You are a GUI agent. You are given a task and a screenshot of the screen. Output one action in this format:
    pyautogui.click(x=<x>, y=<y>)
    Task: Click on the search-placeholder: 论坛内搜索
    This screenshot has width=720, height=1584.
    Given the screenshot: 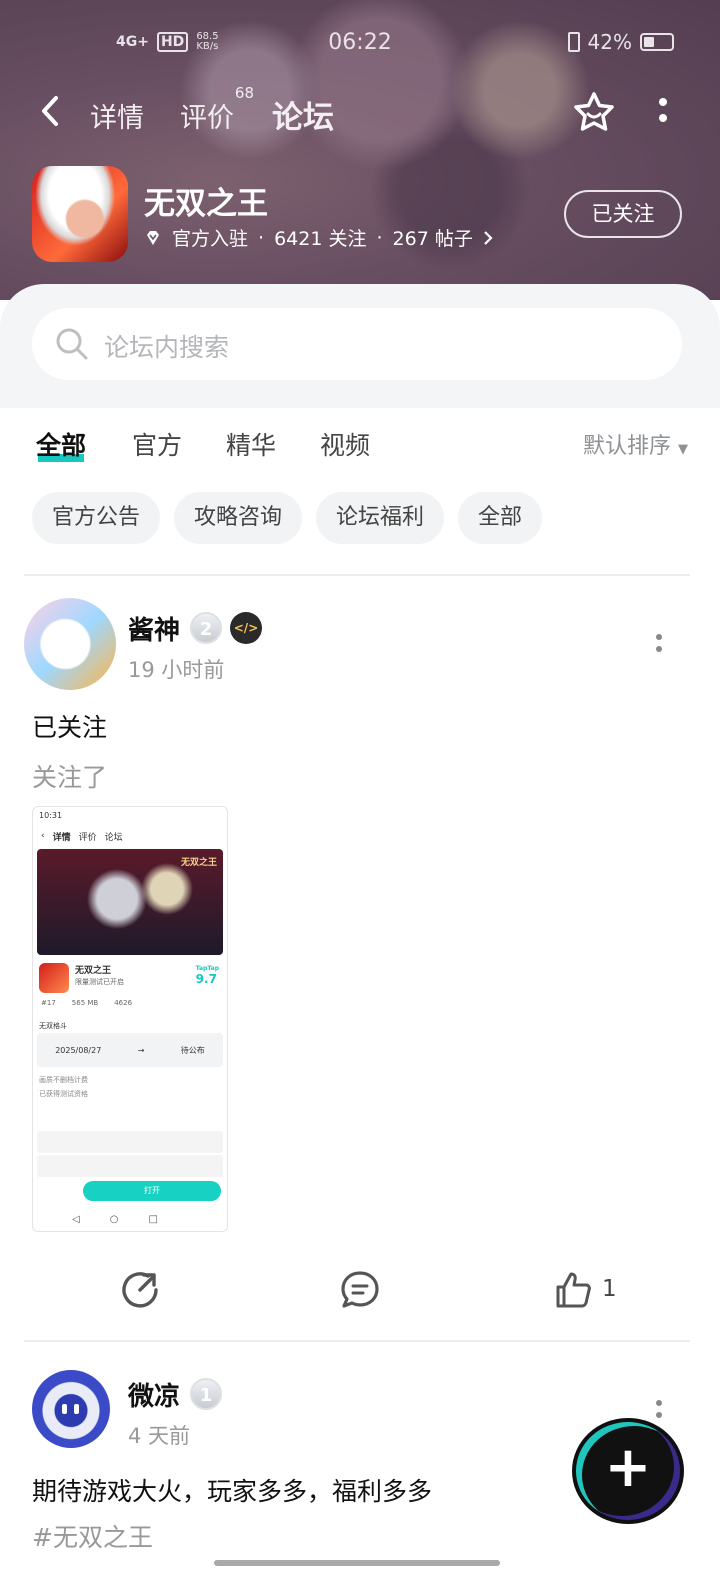 What is the action you would take?
    pyautogui.click(x=167, y=347)
    